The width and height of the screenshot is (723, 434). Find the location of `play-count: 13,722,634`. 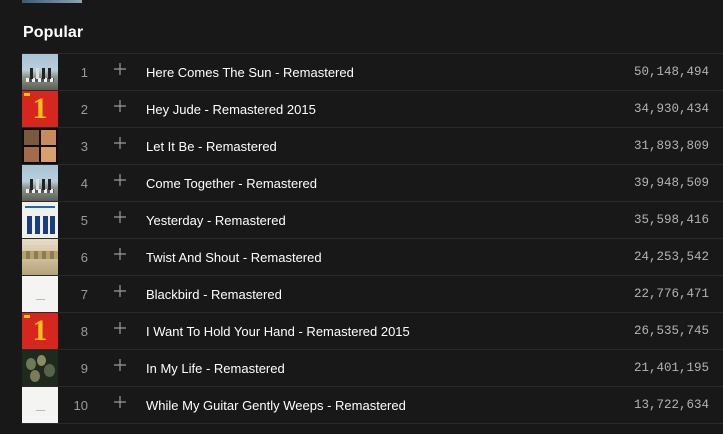

play-count: 13,722,634 is located at coordinates (671, 405).